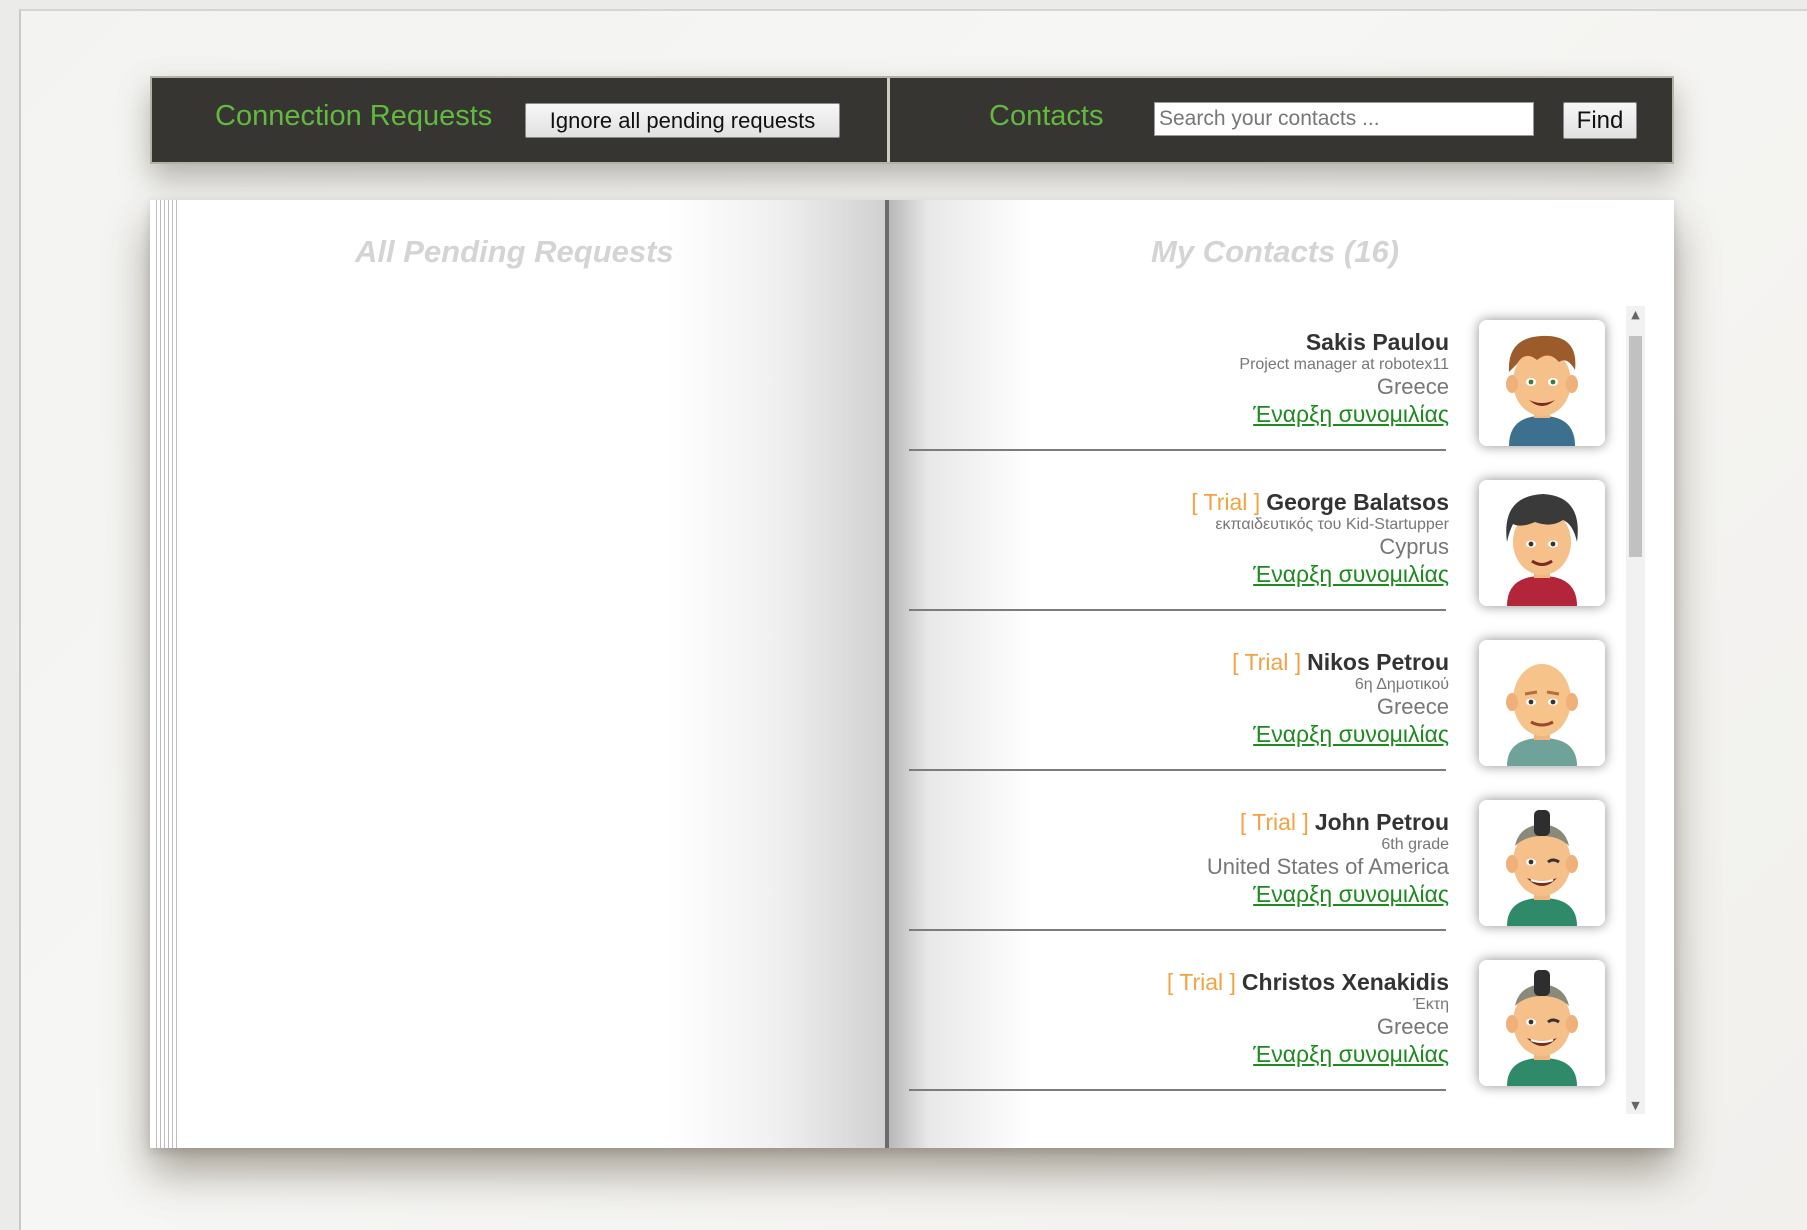 This screenshot has width=1807, height=1230. Describe the element at coordinates (1169, 342) in the screenshot. I see `contact-name-line: Sakis Paulou` at that location.